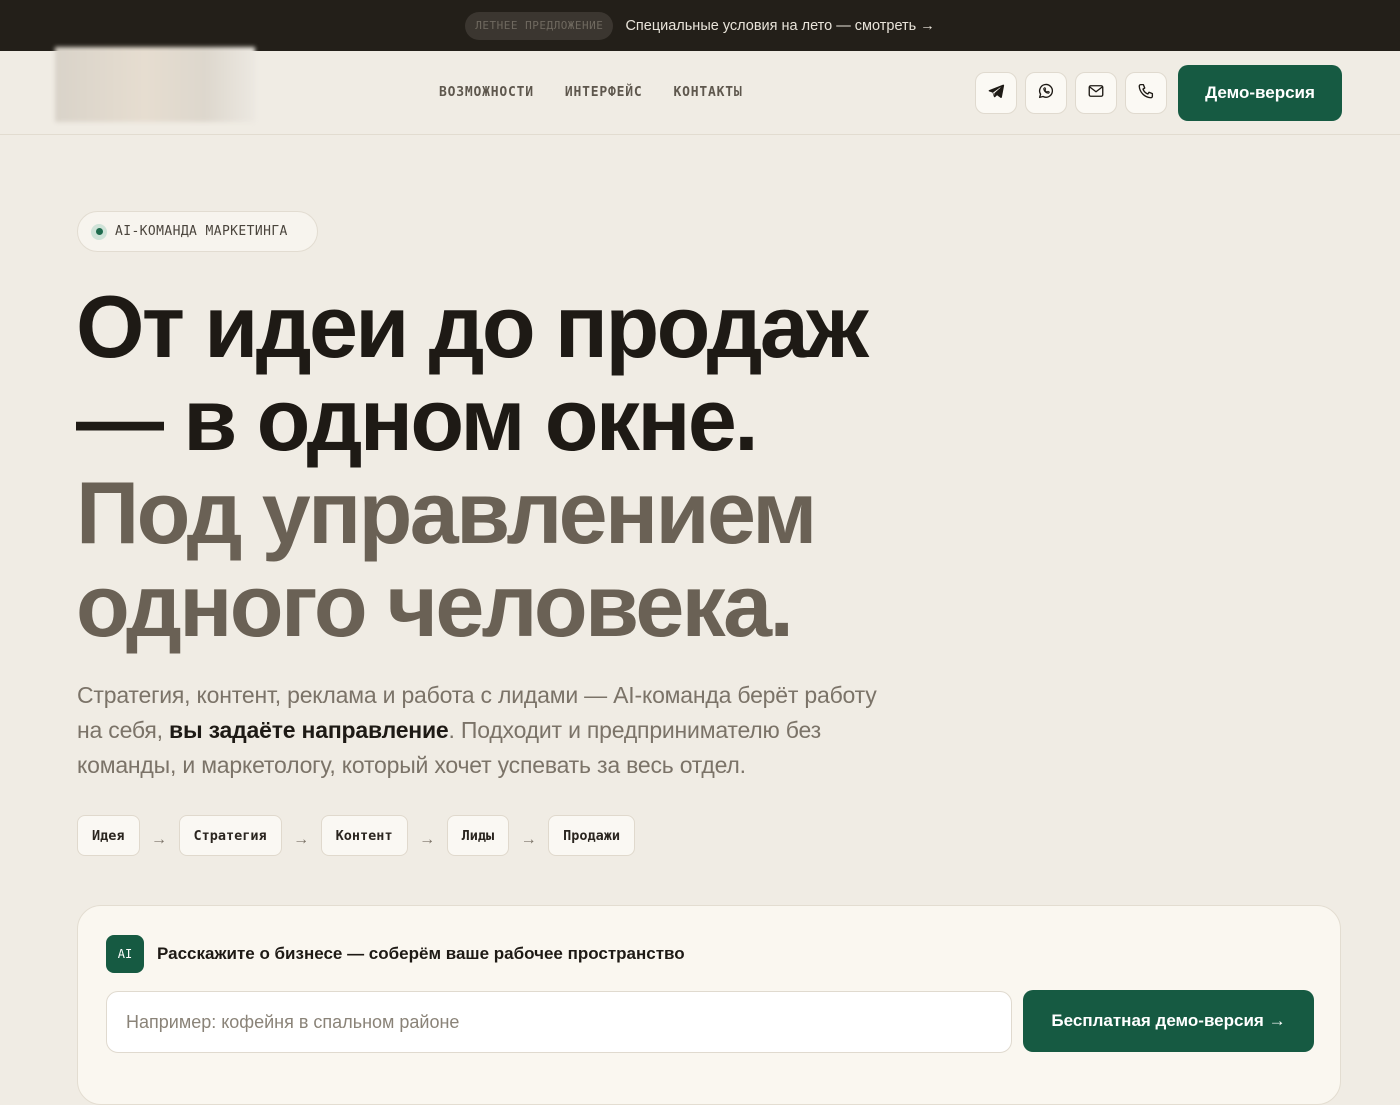 This screenshot has width=1400, height=1105. I want to click on main-nav: Возможности Интерфейс Контакты, so click(591, 92).